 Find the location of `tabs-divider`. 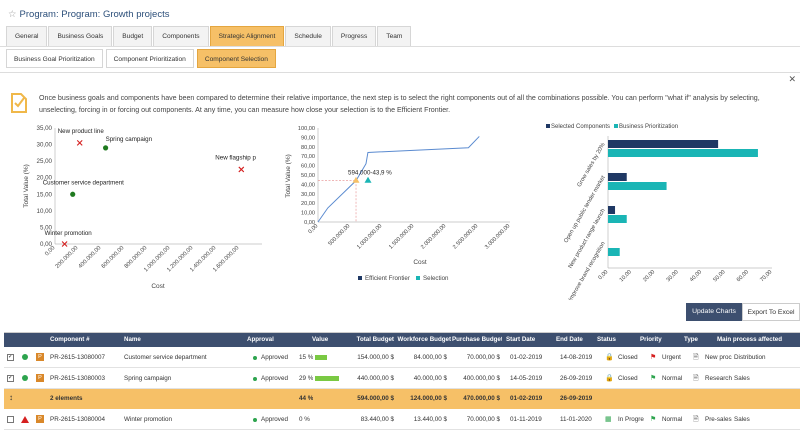

tabs-divider is located at coordinates (400, 46).